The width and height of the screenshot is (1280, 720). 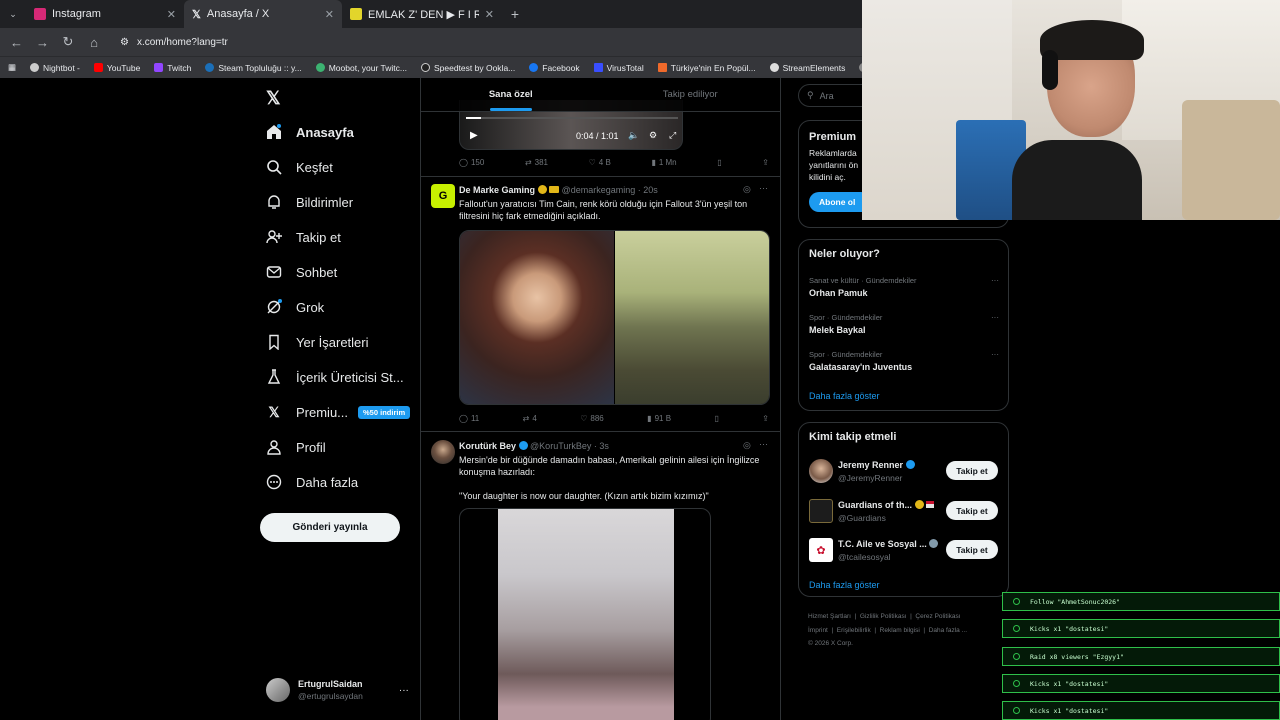 I want to click on stream-alert: Kicks x1 "dostatesi", so click(x=1141, y=628).